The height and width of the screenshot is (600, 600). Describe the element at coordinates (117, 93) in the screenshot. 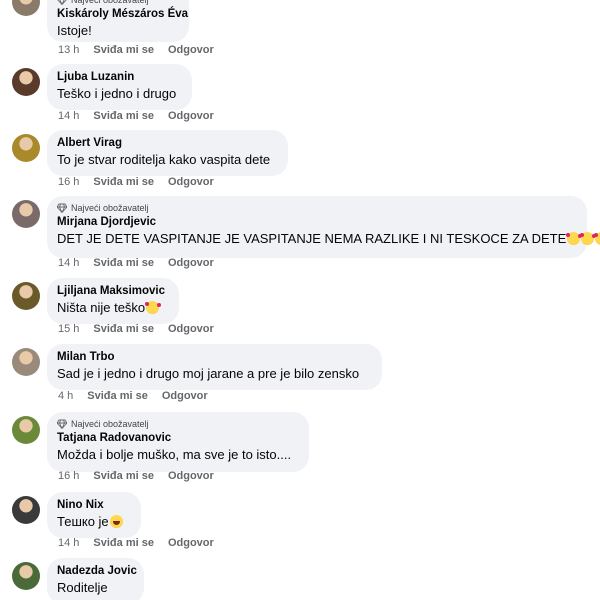

I see `comment-text-content: Teško i jedno i drugo` at that location.